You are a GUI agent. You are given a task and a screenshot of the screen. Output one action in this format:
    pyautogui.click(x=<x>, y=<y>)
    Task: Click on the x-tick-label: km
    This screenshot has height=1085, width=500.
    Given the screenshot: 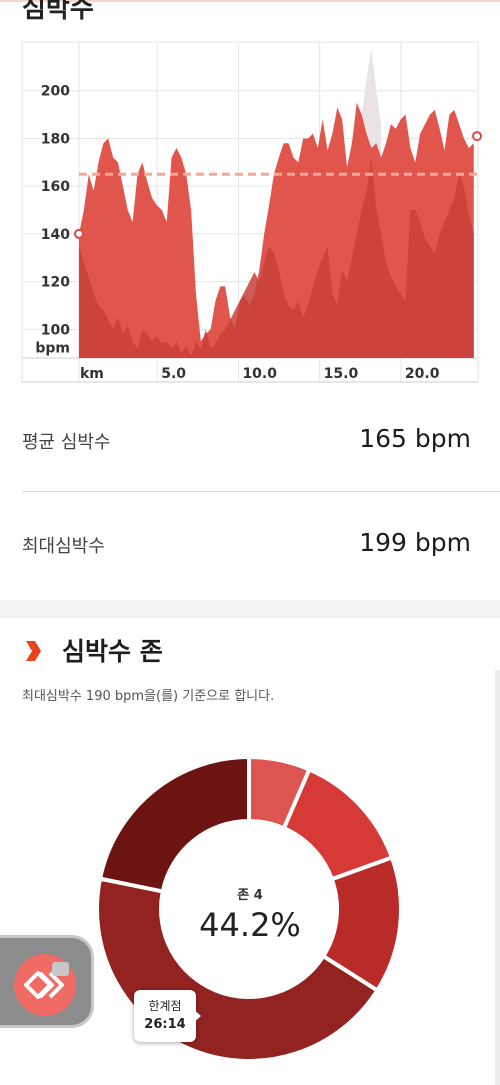 What is the action you would take?
    pyautogui.click(x=92, y=374)
    